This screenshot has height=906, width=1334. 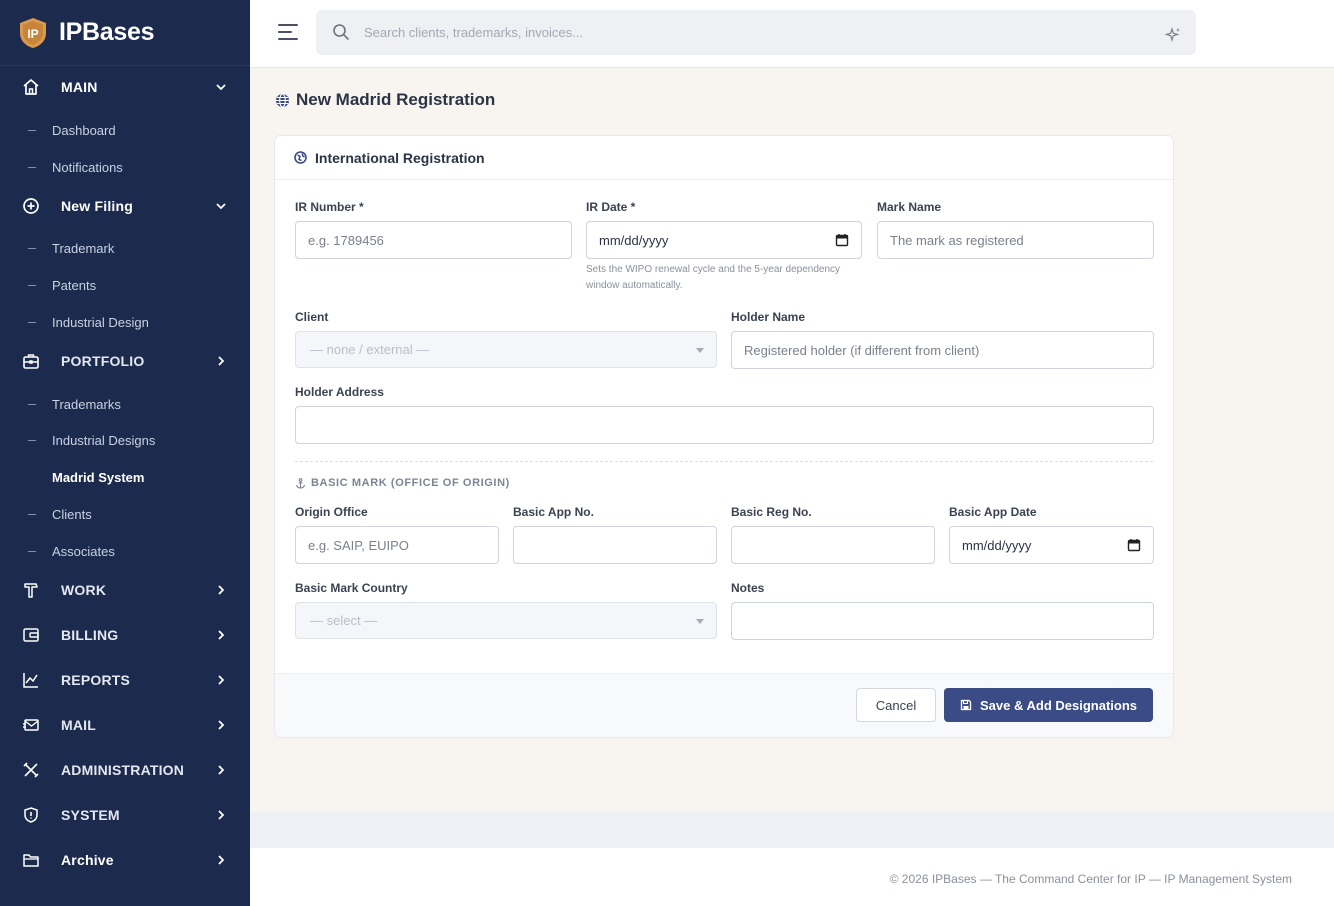 What do you see at coordinates (31, 635) in the screenshot?
I see `wallet-icon` at bounding box center [31, 635].